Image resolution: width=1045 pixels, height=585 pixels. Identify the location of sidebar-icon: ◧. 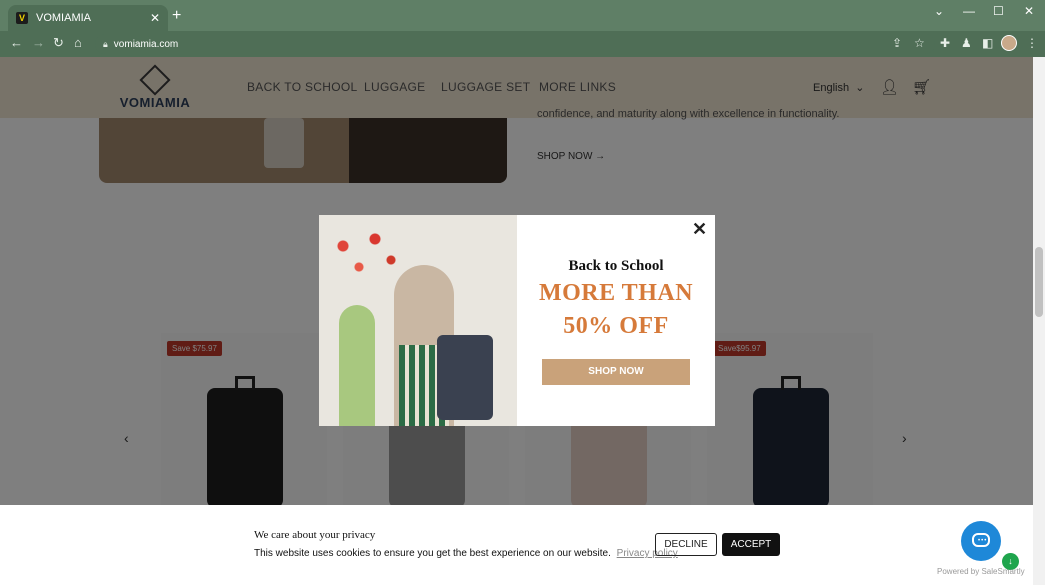
(987, 43).